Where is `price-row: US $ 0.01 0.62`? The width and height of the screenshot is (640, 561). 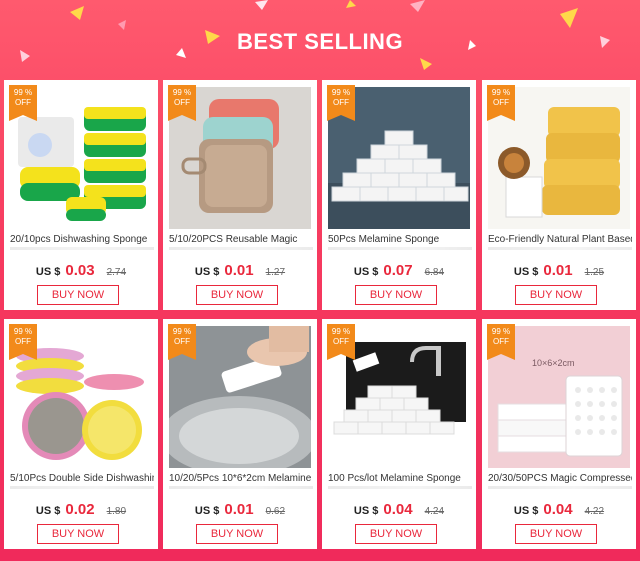
price-row: US $ 0.01 0.62 is located at coordinates (240, 509).